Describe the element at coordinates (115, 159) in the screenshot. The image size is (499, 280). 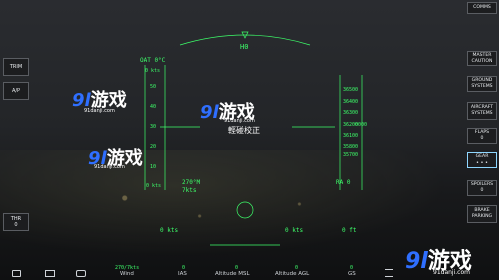
I see `watermark-3: 9l游戏 91danji.com` at that location.